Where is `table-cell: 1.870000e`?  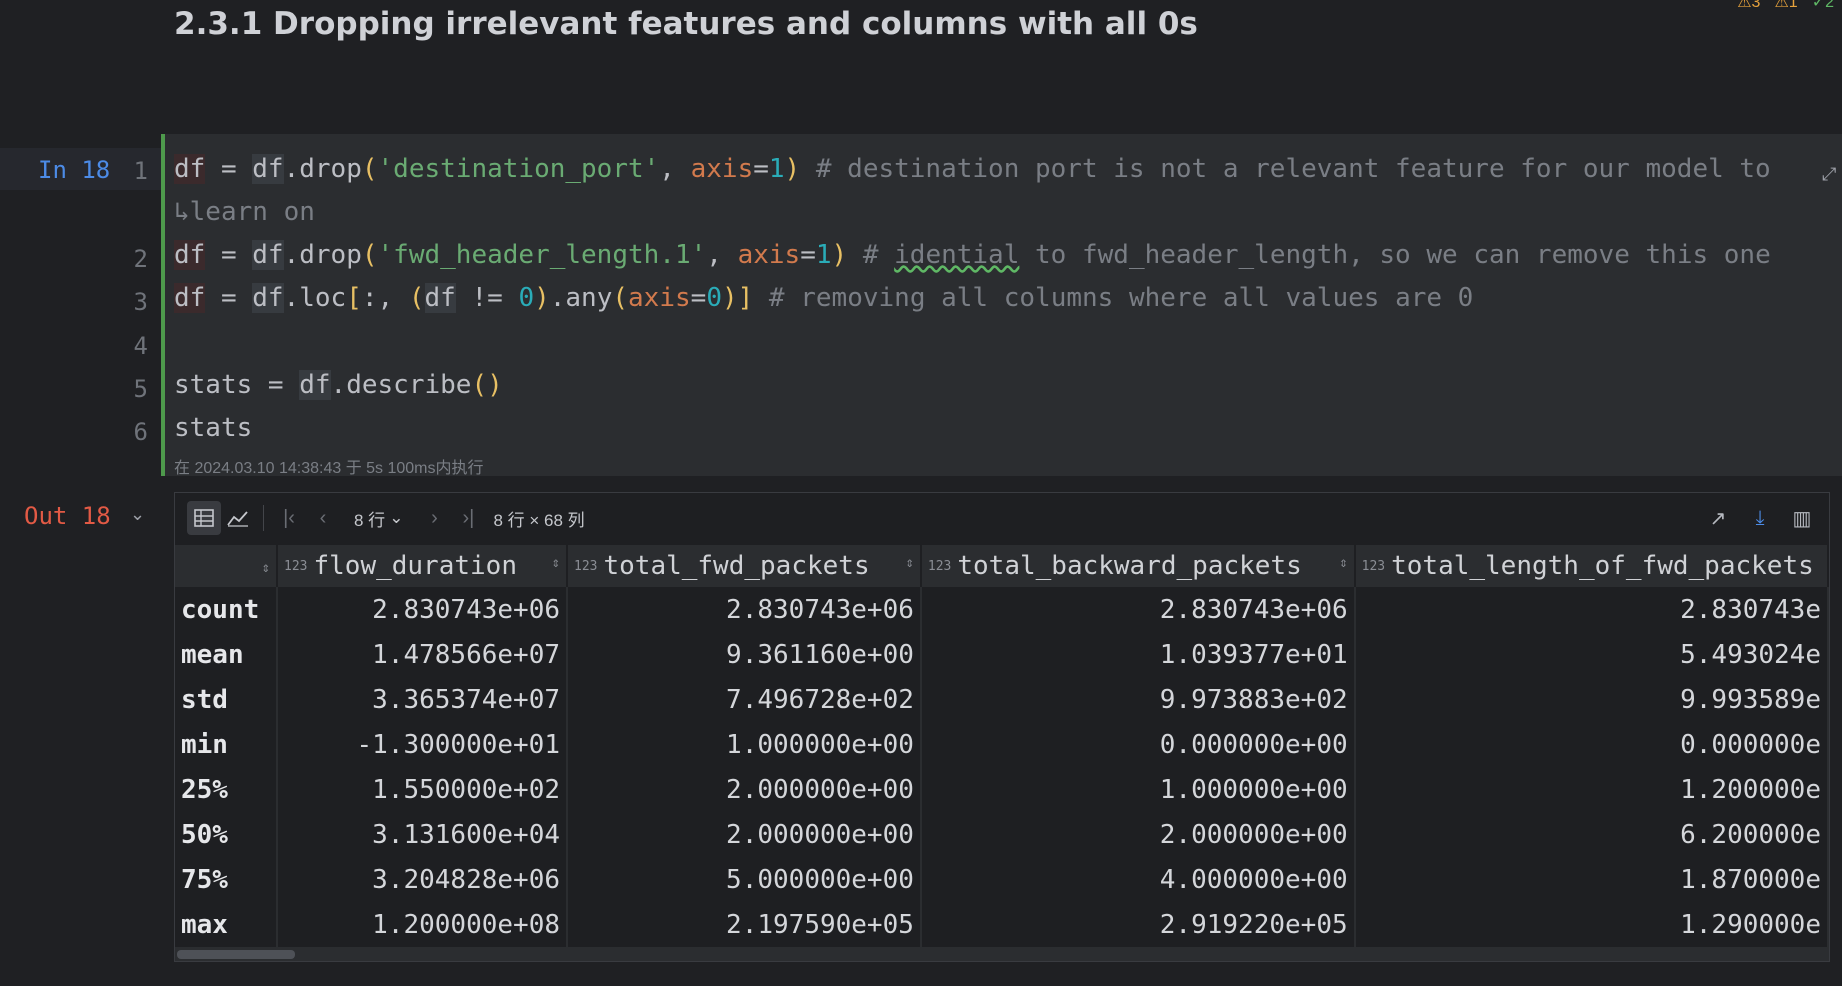
table-cell: 1.870000e is located at coordinates (1592, 879).